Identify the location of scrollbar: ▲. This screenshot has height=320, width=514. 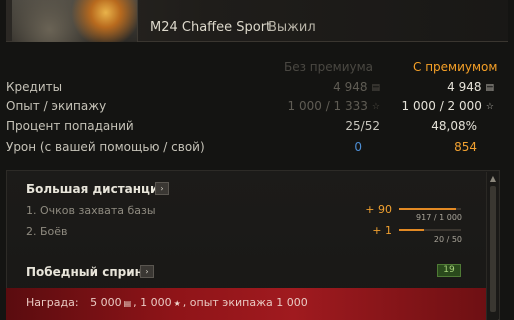
(492, 246).